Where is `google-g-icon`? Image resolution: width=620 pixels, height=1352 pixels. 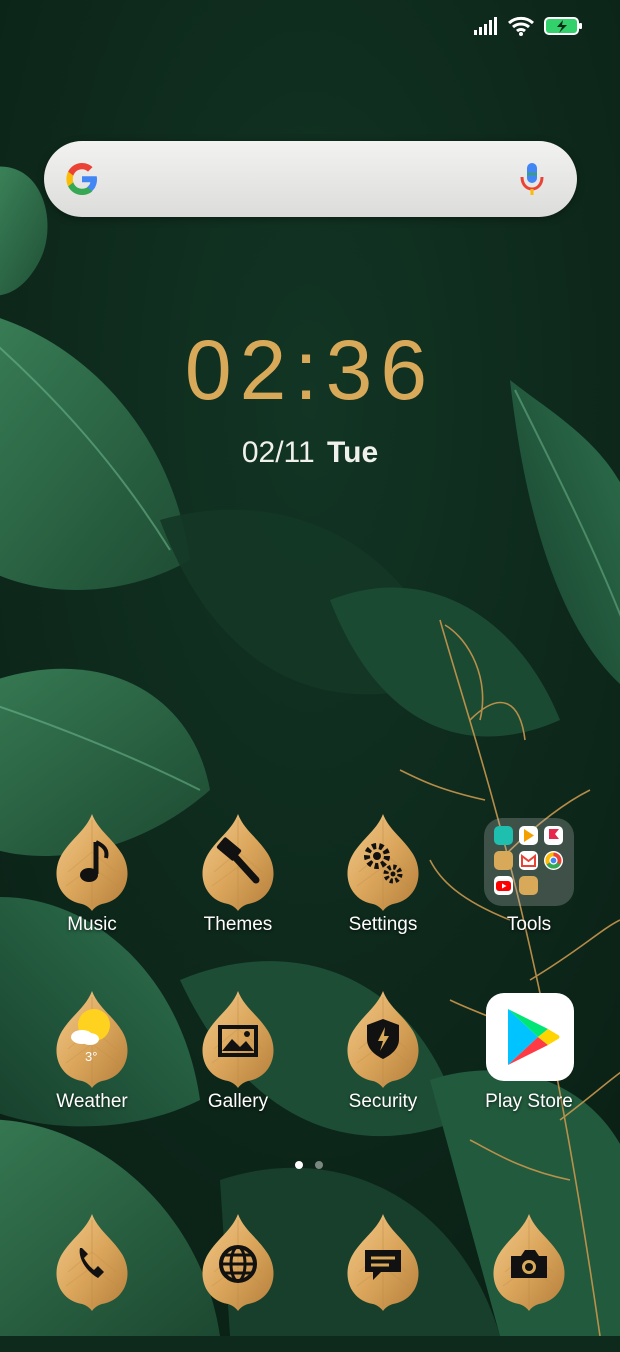 google-g-icon is located at coordinates (81, 179).